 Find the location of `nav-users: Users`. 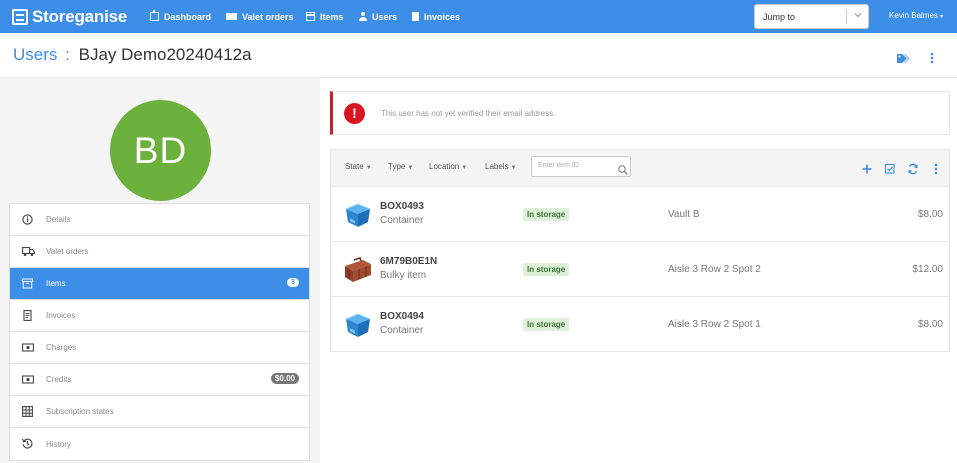

nav-users: Users is located at coordinates (378, 16).